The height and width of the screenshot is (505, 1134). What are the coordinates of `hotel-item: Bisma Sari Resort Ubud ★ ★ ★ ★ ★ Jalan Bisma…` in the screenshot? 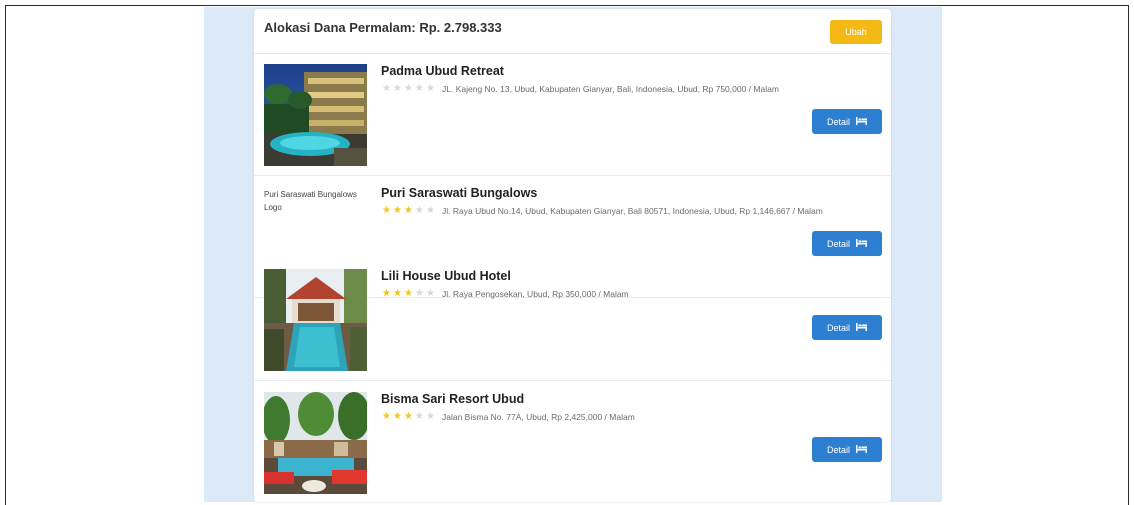 It's located at (572, 443).